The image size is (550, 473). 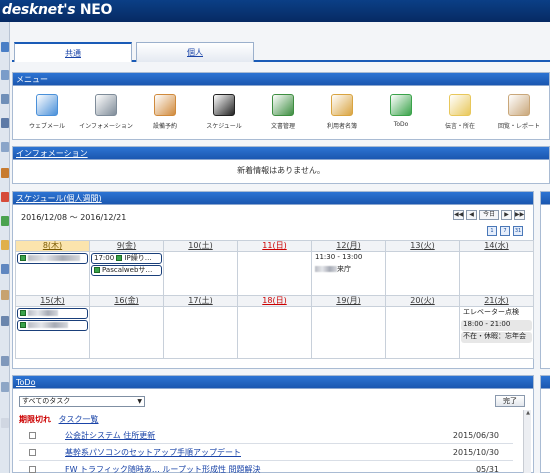 I want to click on toolbar-directory-icon, so click(x=5, y=197).